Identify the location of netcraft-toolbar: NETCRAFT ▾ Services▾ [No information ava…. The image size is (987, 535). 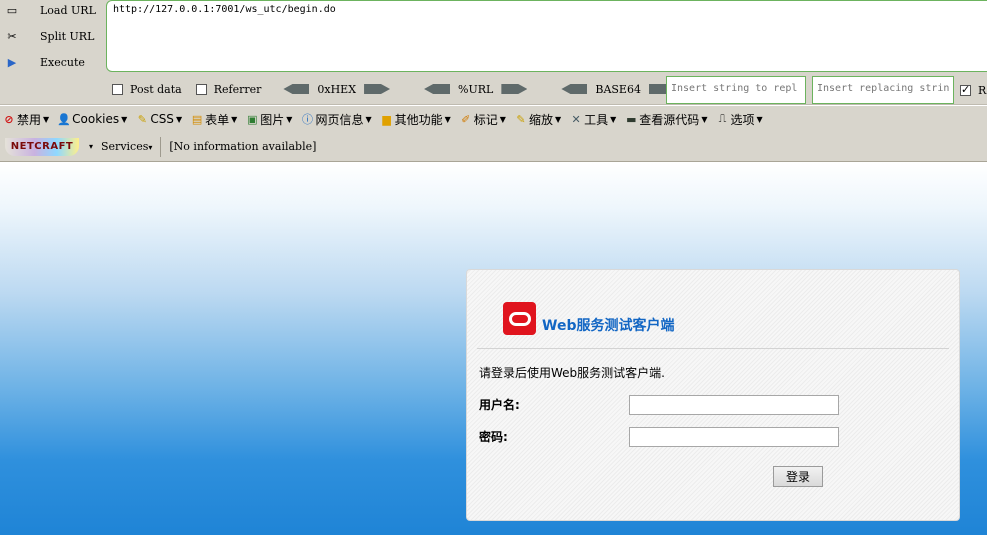
(493, 147).